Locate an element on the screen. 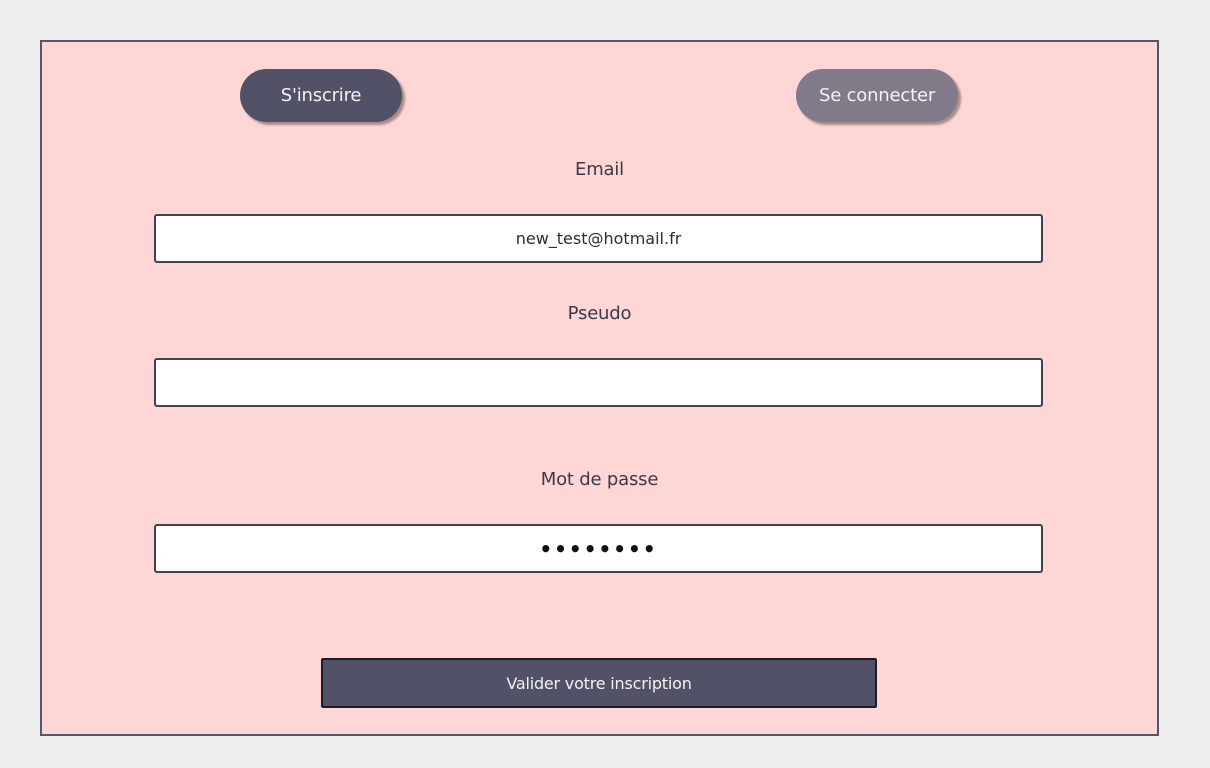 Image resolution: width=1210 pixels, height=768 pixels. email-field: new_test@hotmail.fr is located at coordinates (598, 238).